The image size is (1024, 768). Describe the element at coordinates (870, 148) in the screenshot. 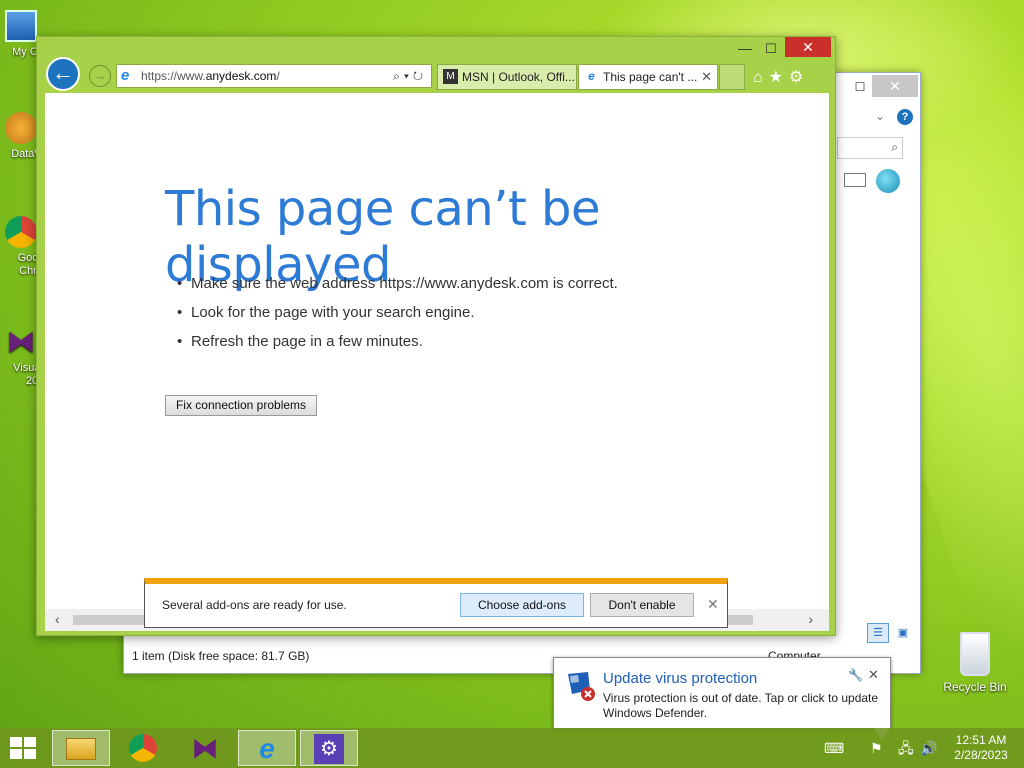

I see `explorer-search-input: ⌕` at that location.